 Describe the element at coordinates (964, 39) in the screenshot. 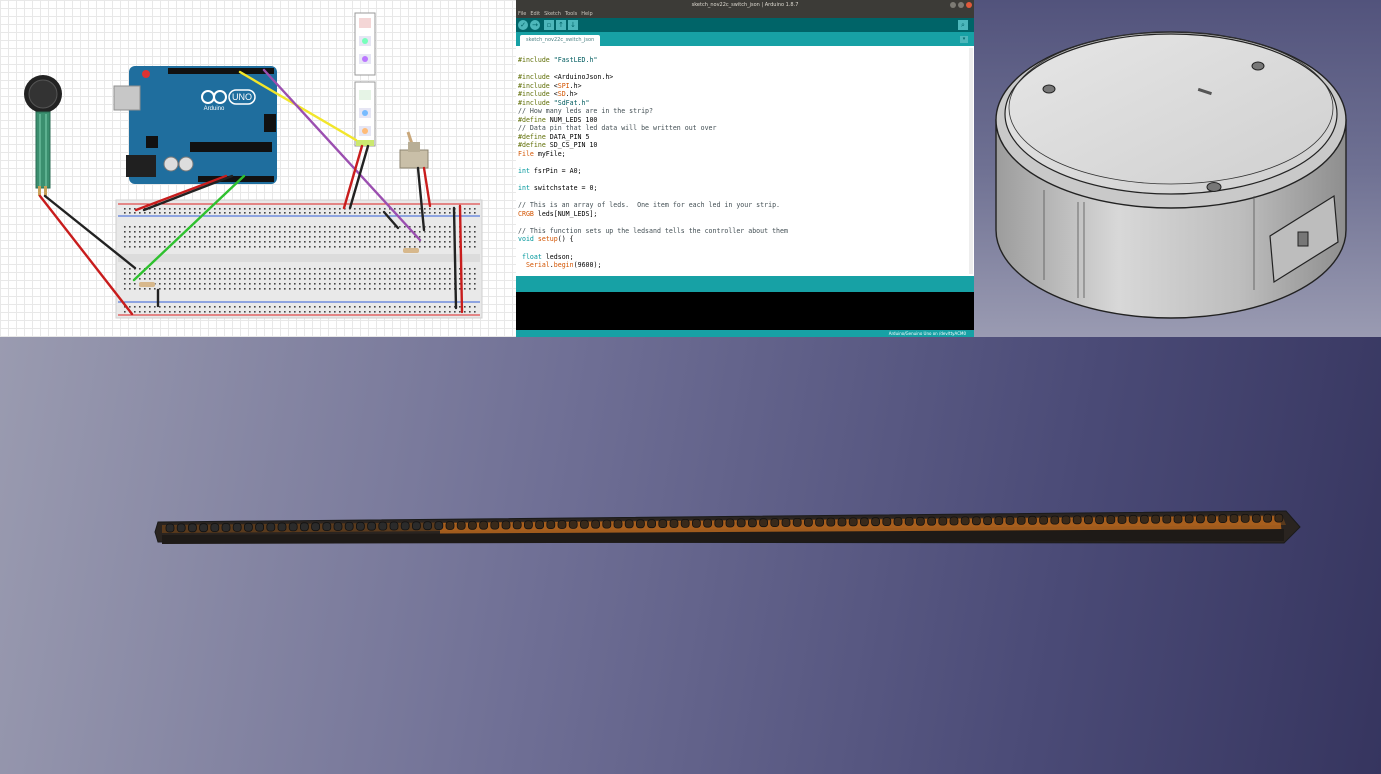

I see `tab-menu-button: ▾` at that location.